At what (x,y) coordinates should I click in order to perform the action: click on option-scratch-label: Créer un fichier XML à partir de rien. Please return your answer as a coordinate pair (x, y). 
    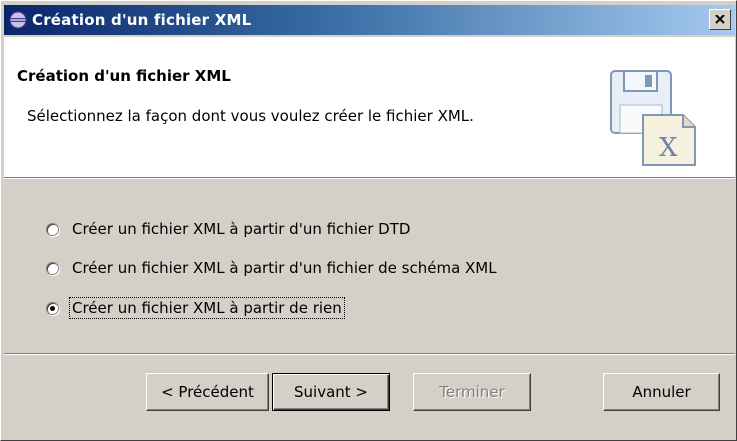
    Looking at the image, I should click on (207, 308).